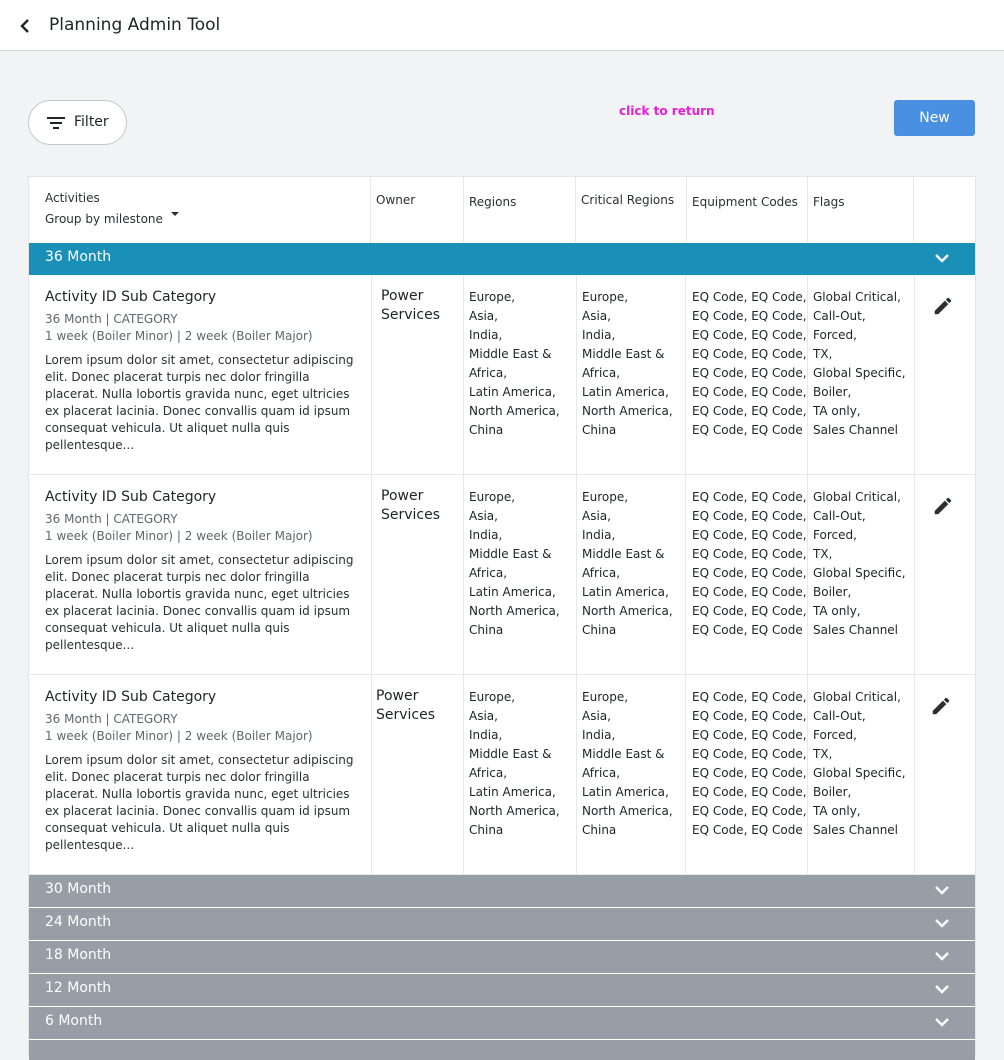 Image resolution: width=1004 pixels, height=1060 pixels. What do you see at coordinates (78, 922) in the screenshot?
I see `group-label: 24 Month` at bounding box center [78, 922].